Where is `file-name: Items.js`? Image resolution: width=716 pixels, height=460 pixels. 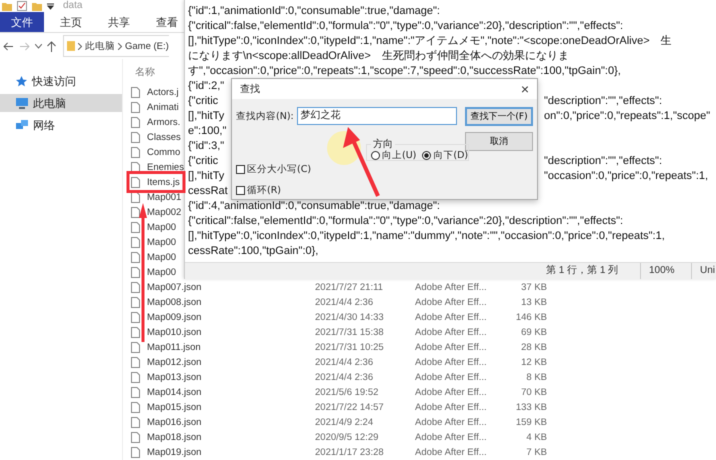 file-name: Items.js is located at coordinates (163, 182).